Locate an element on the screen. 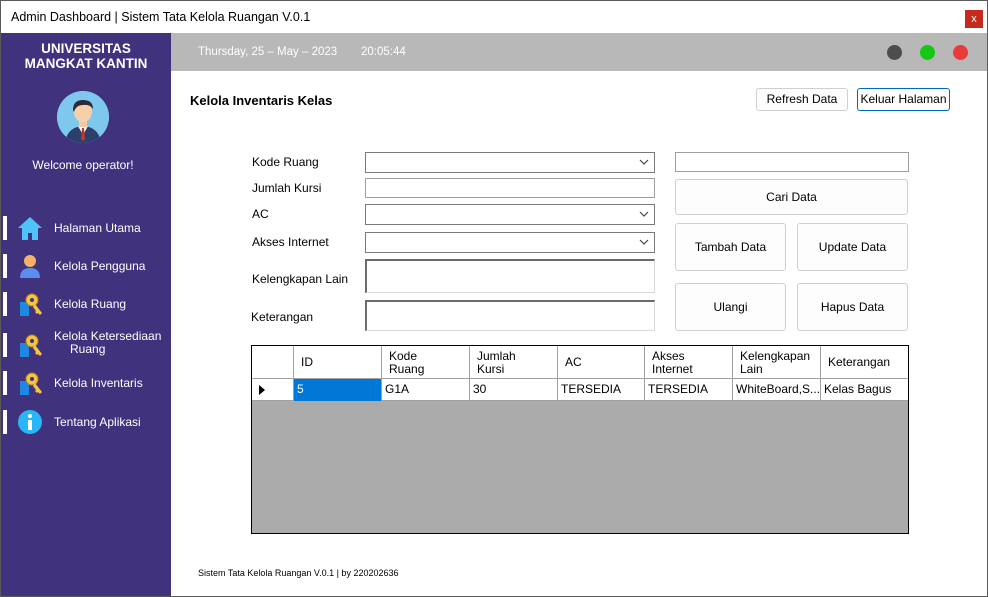 The width and height of the screenshot is (988, 597). column-header-label: Jumlah Kursi is located at coordinates (496, 362).